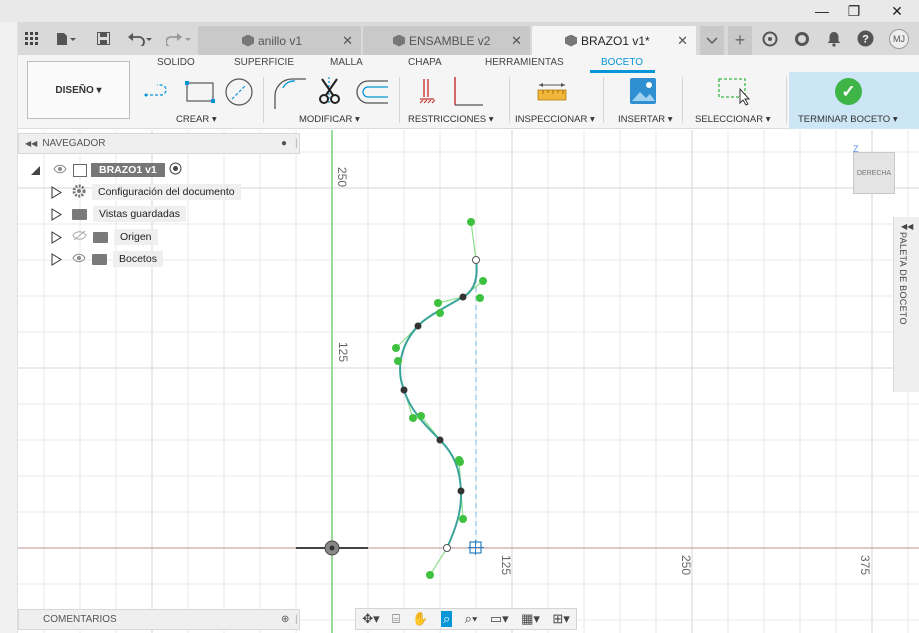 The image size is (919, 633). I want to click on tab-overflow-icon, so click(712, 40).